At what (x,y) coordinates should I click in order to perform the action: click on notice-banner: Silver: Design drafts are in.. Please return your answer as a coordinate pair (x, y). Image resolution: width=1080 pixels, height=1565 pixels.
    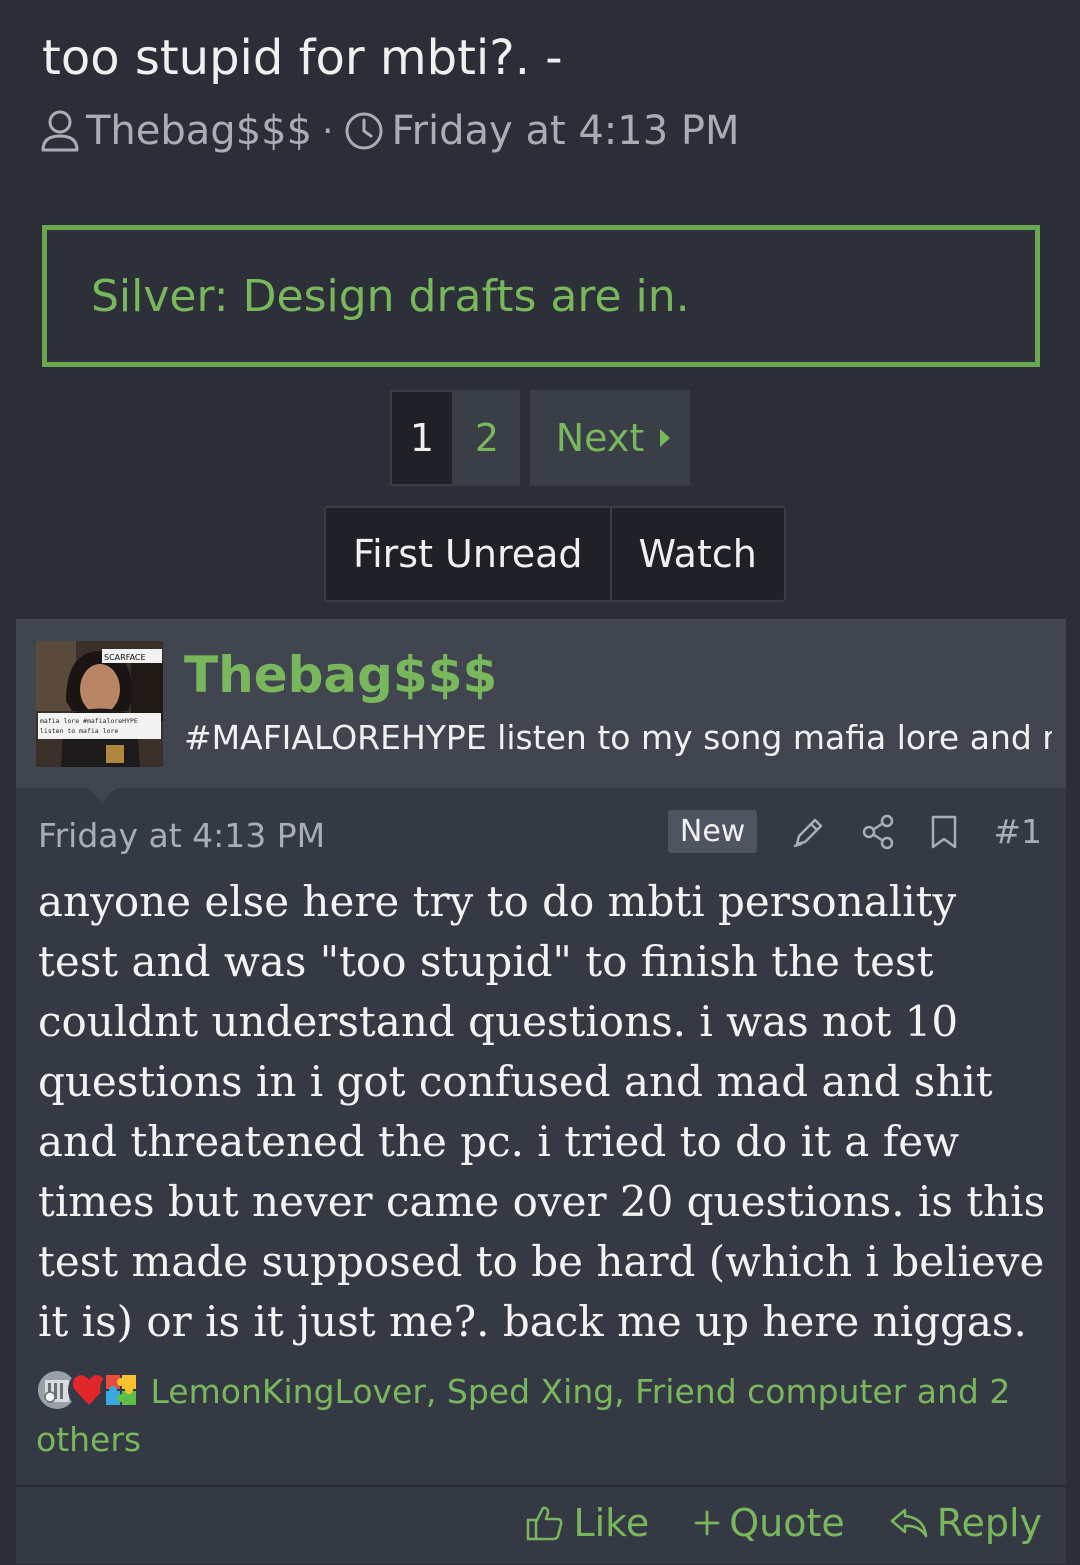
    Looking at the image, I should click on (541, 296).